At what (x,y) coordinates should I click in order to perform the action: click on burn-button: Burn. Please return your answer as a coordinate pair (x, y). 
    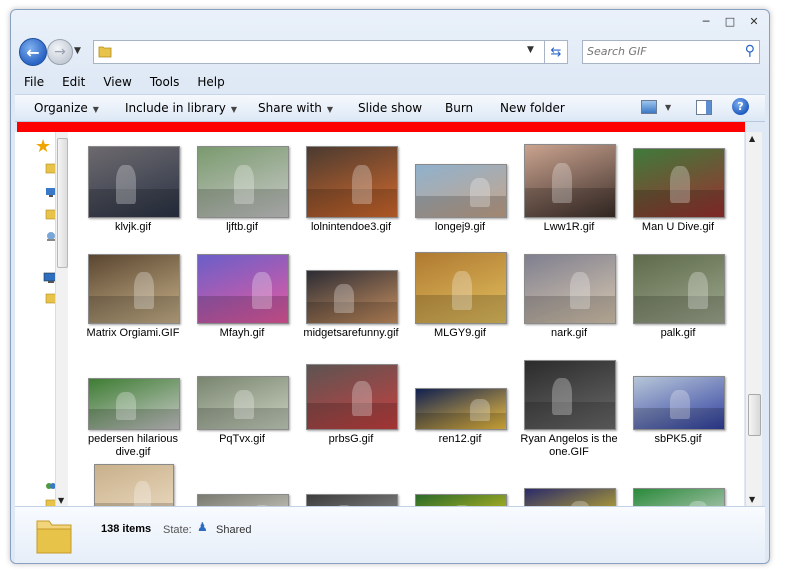
    Looking at the image, I should click on (459, 108).